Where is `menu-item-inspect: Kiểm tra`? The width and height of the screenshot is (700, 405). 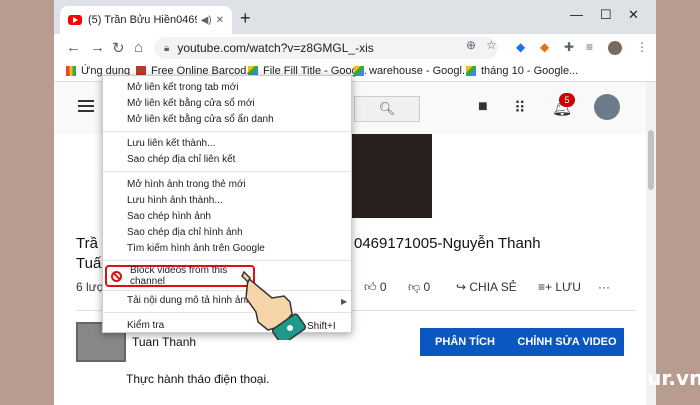
menu-item-inspect: Kiểm tra is located at coordinates (145, 325).